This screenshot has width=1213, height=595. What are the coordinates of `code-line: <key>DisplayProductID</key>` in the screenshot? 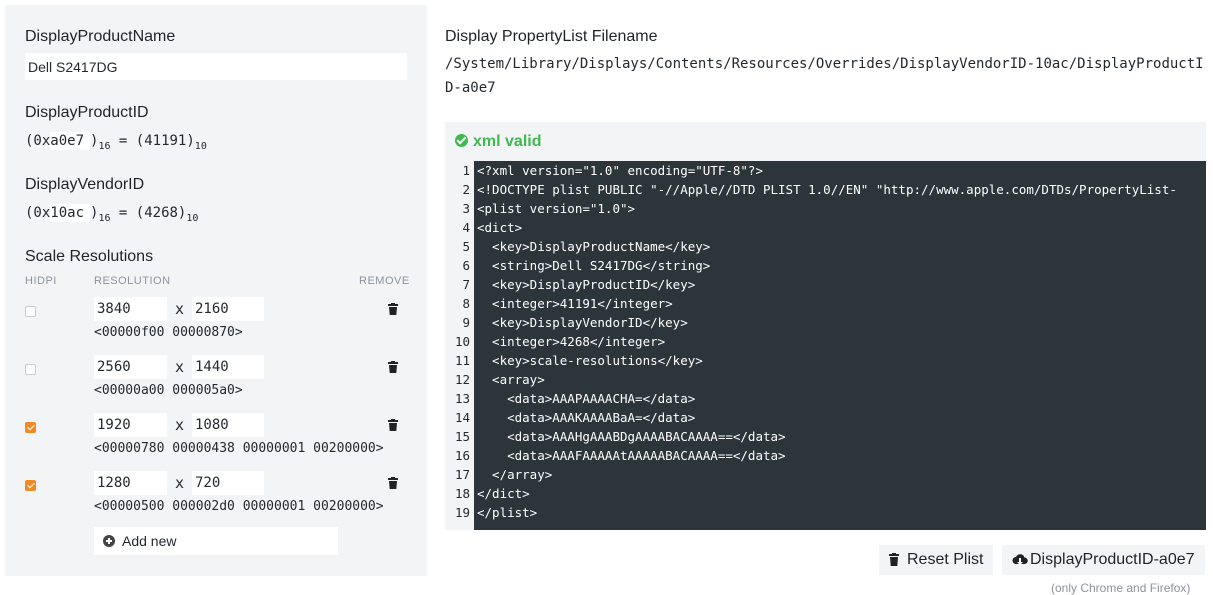 It's located at (586, 284).